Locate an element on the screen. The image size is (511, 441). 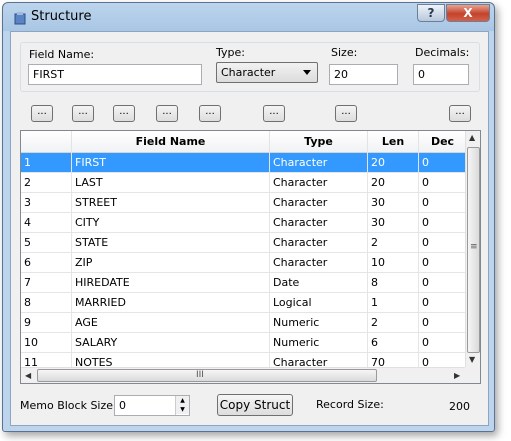
column-header-type: Type is located at coordinates (319, 142).